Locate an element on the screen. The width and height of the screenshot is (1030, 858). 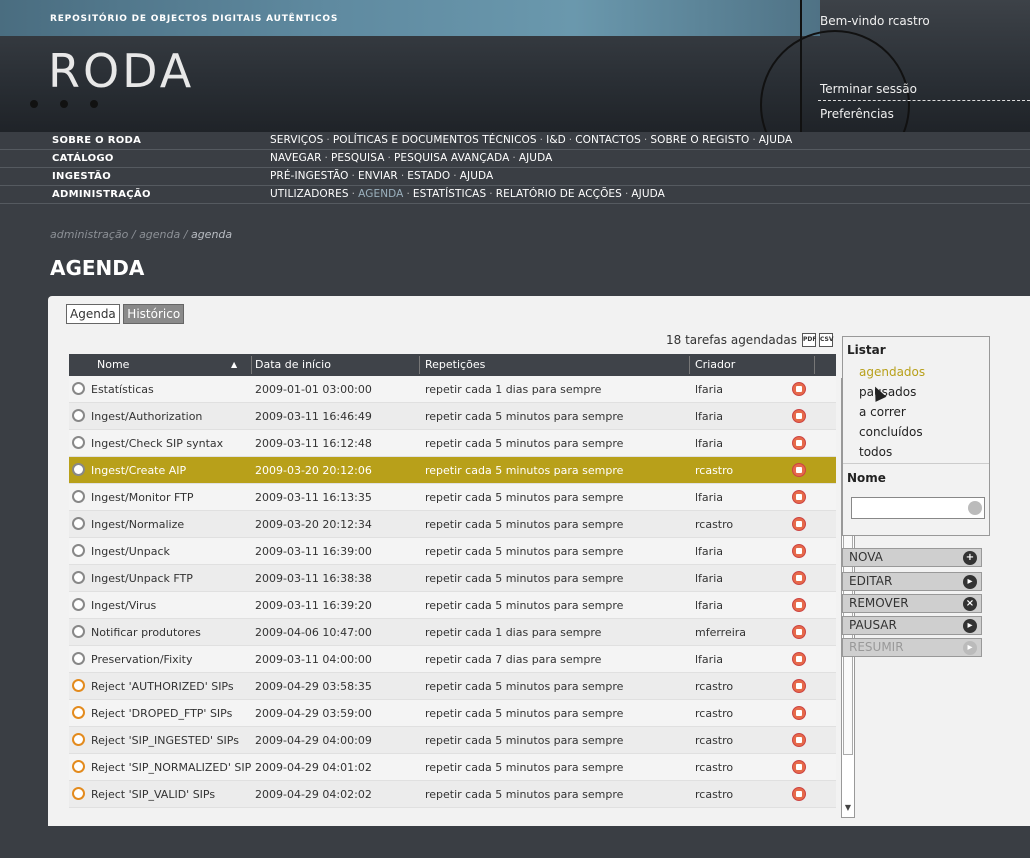
menu-link: I&D is located at coordinates (556, 140).